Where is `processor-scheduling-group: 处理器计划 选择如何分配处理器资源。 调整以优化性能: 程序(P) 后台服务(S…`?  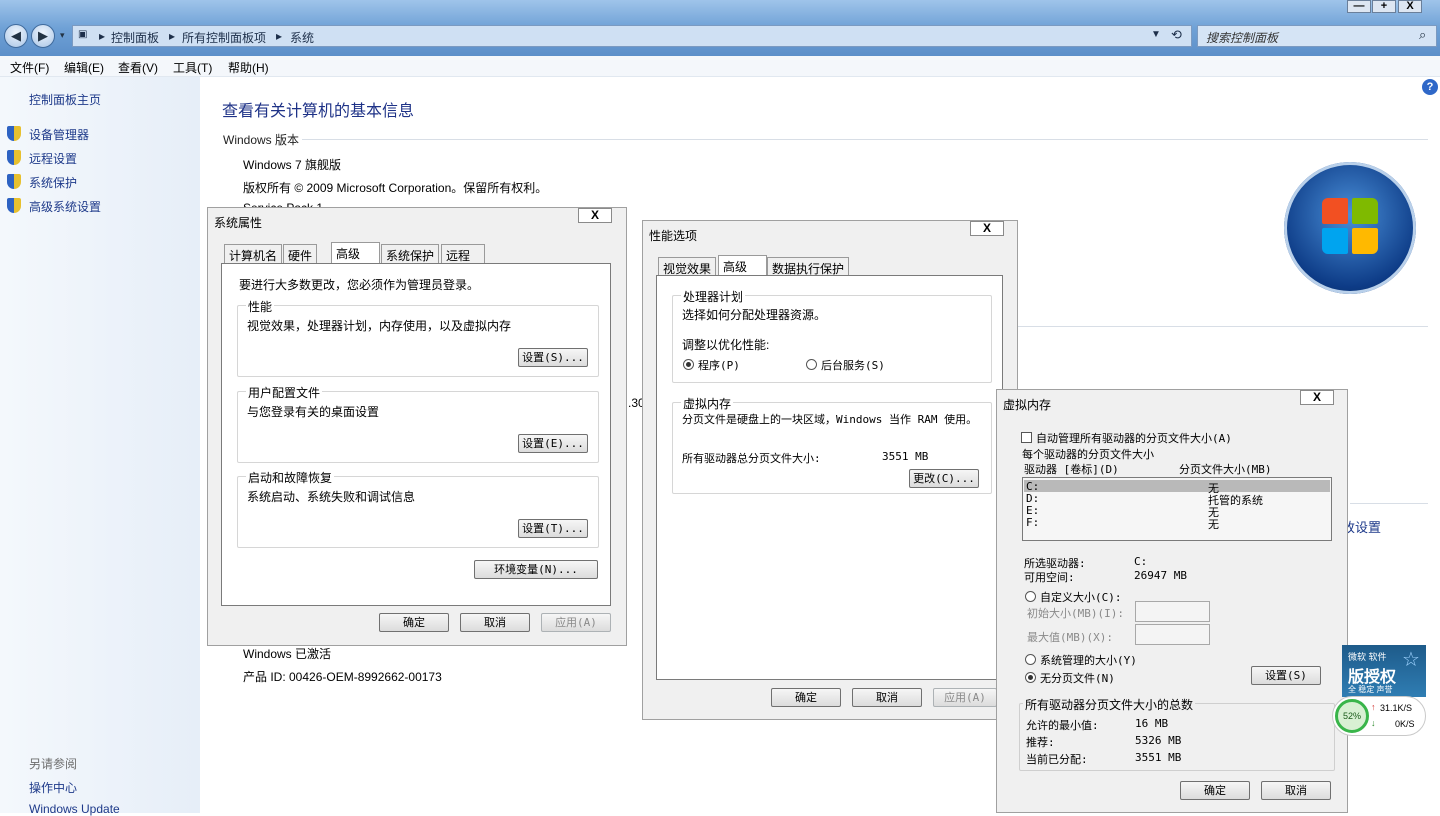 processor-scheduling-group: 处理器计划 选择如何分配处理器资源。 调整以优化性能: 程序(P) 后台服务(S… is located at coordinates (832, 335).